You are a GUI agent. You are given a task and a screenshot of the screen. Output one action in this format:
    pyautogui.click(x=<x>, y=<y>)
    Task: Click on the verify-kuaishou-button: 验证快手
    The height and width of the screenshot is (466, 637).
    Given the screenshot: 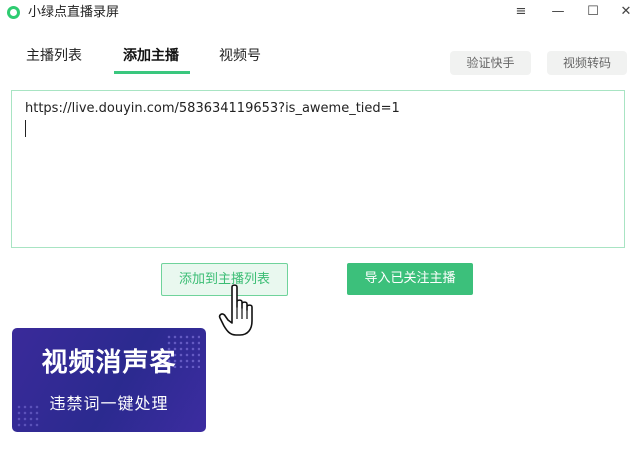 What is the action you would take?
    pyautogui.click(x=490, y=63)
    